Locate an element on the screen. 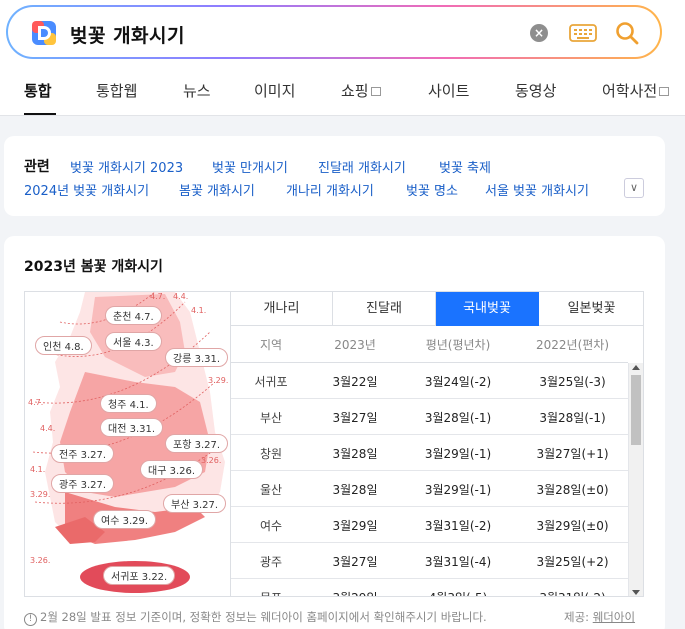  tab-videos: 동영상 is located at coordinates (535, 90).